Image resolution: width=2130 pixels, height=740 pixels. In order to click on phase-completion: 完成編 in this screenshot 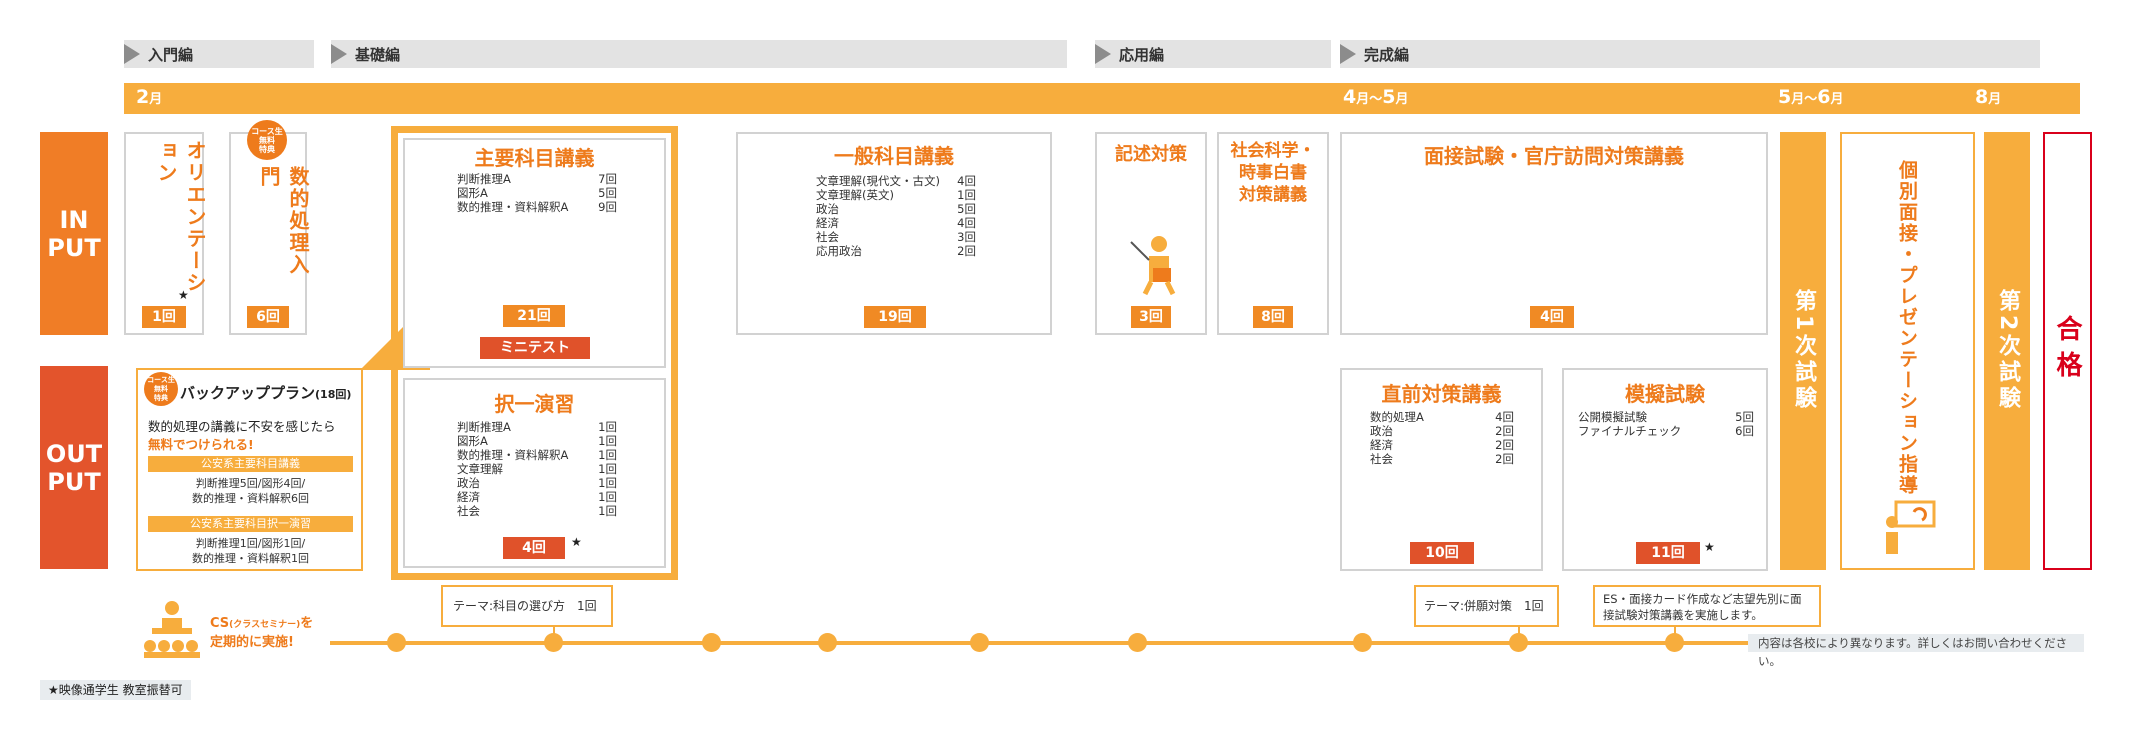, I will do `click(1690, 54)`.